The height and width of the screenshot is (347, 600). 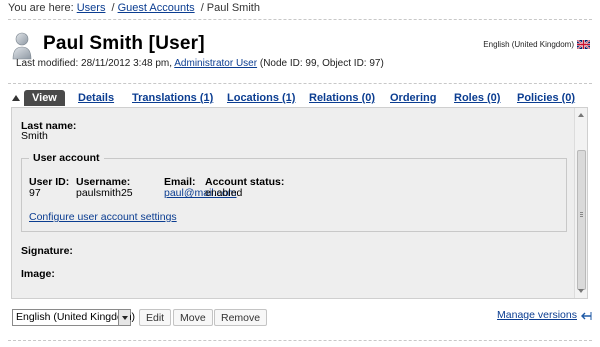 I want to click on history-icon, so click(x=586, y=316).